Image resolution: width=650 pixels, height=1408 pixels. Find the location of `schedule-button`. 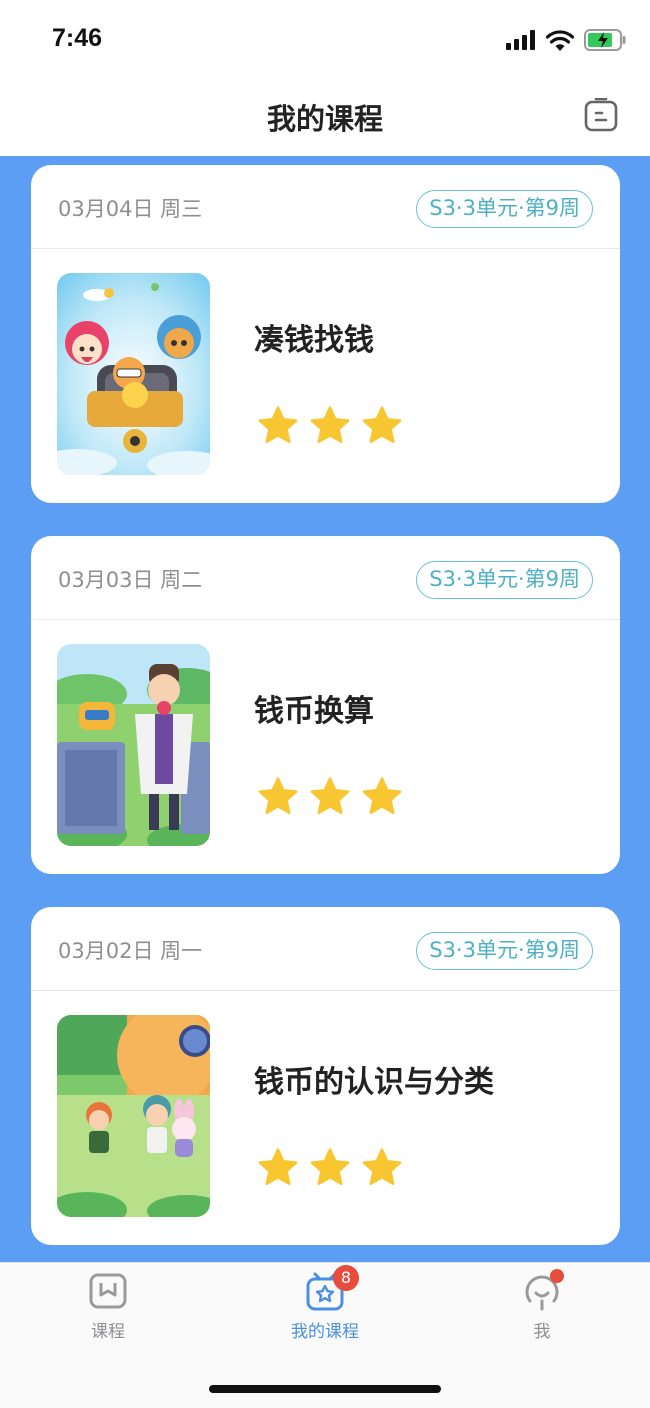

schedule-button is located at coordinates (601, 114).